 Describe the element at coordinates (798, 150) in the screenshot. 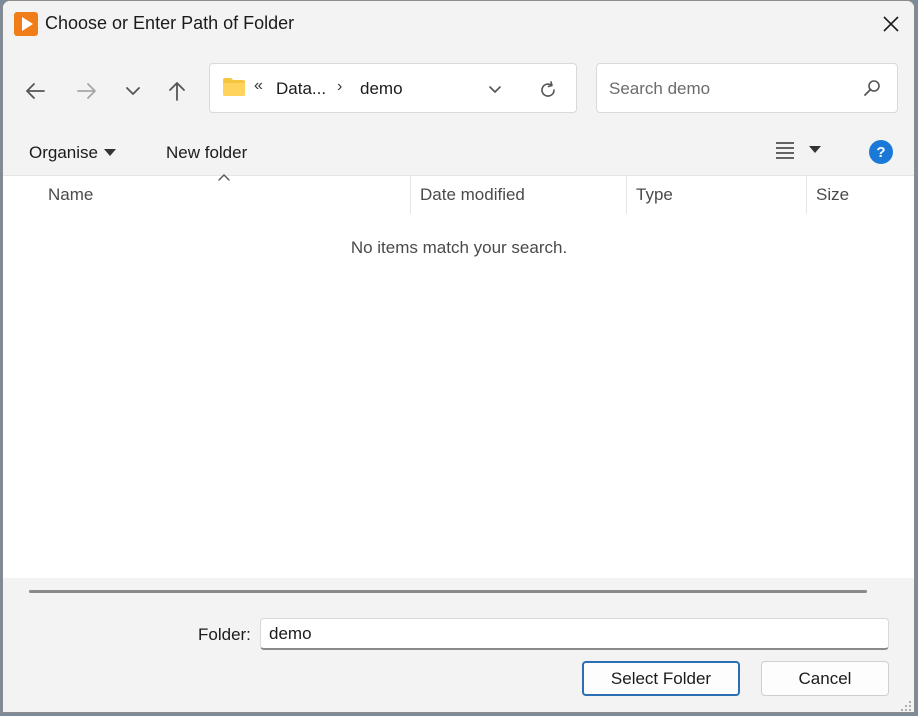

I see `view-options-button` at that location.